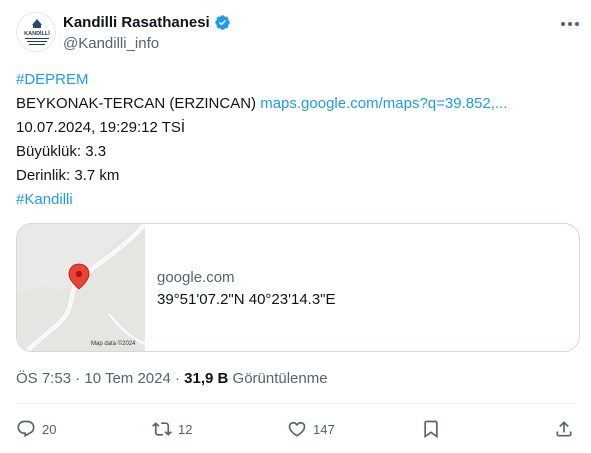  What do you see at coordinates (222, 22) in the screenshot?
I see `verified-badge-icon` at bounding box center [222, 22].